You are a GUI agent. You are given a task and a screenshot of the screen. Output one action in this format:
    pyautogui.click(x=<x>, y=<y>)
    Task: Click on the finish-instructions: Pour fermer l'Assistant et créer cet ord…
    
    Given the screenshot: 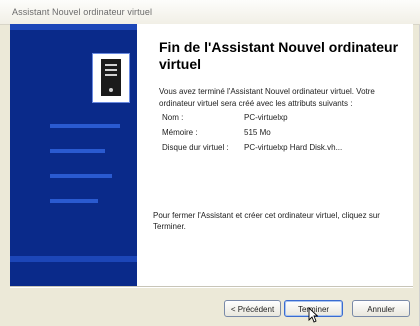 What is the action you would take?
    pyautogui.click(x=266, y=221)
    